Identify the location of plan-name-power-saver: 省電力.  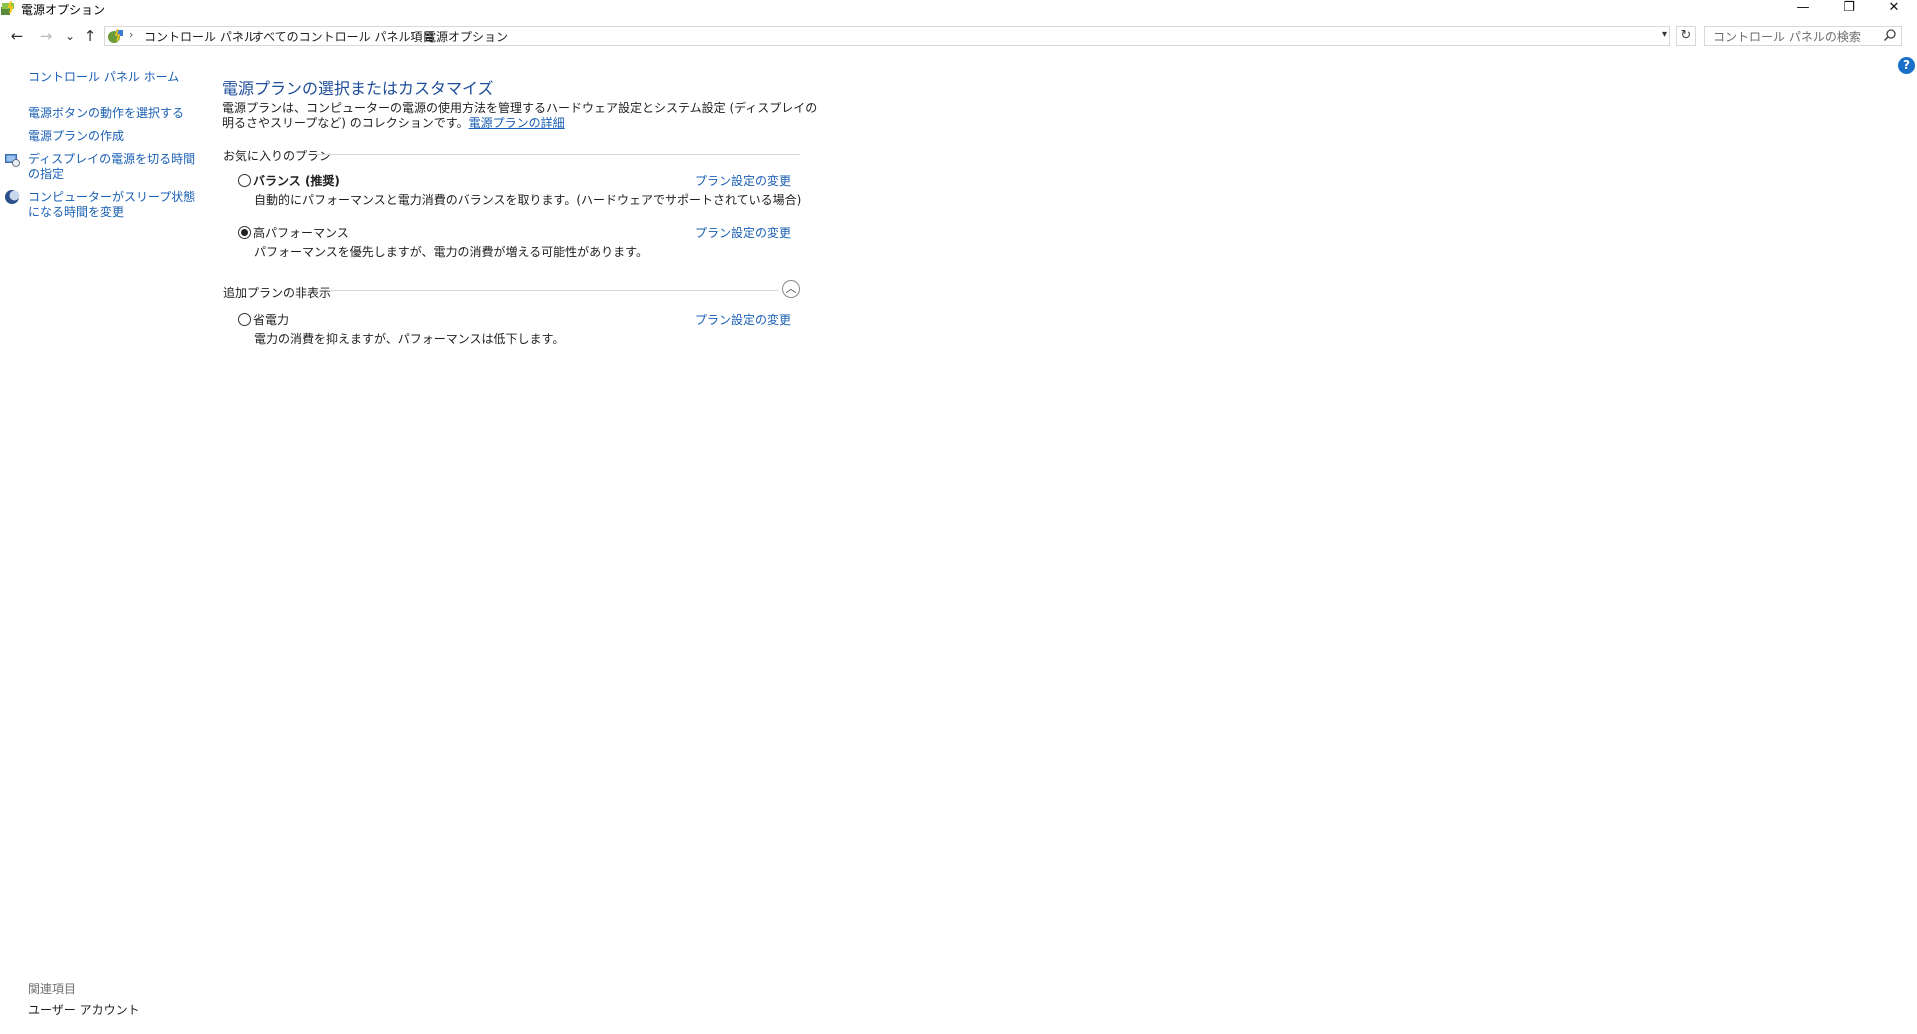
(271, 319).